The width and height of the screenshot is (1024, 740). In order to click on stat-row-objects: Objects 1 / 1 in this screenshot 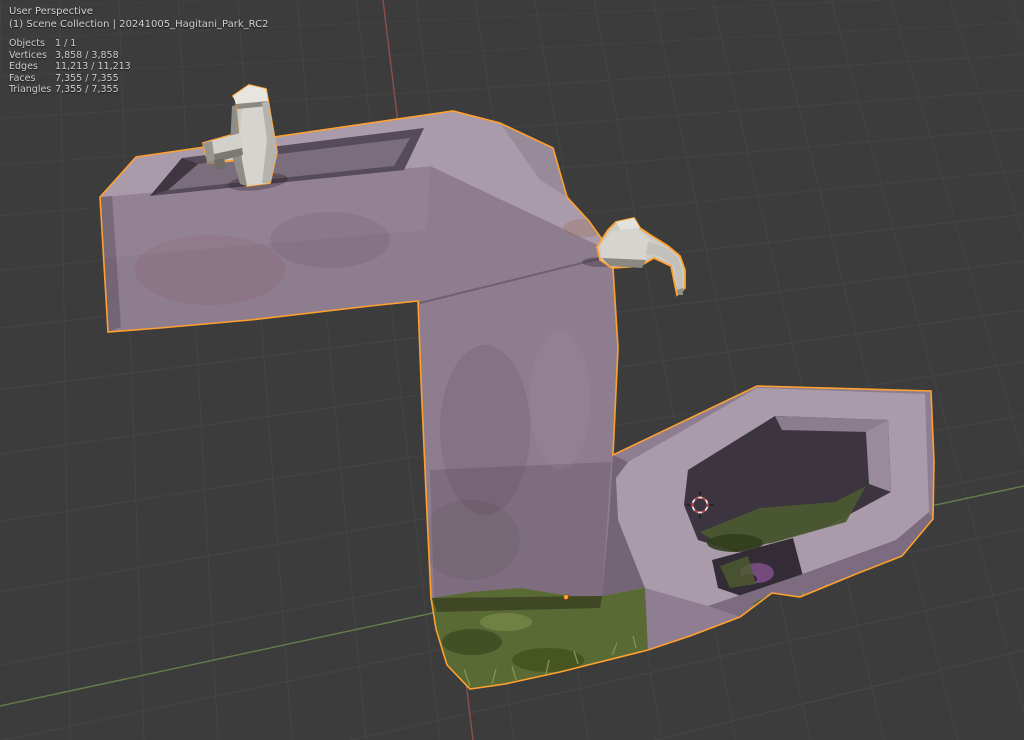, I will do `click(138, 44)`.